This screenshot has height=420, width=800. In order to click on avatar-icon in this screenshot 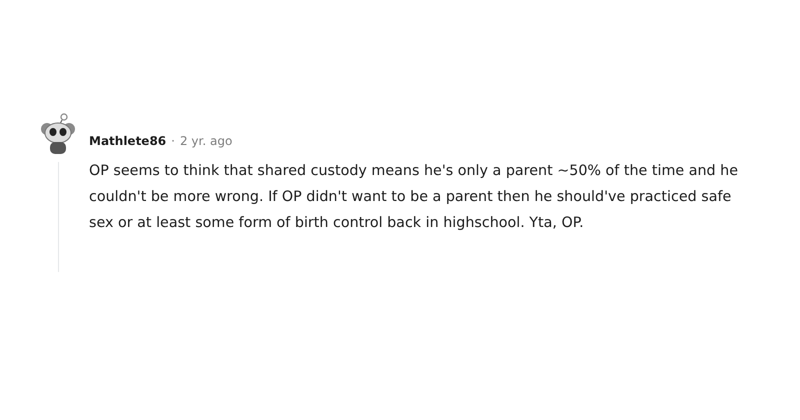, I will do `click(58, 134)`.